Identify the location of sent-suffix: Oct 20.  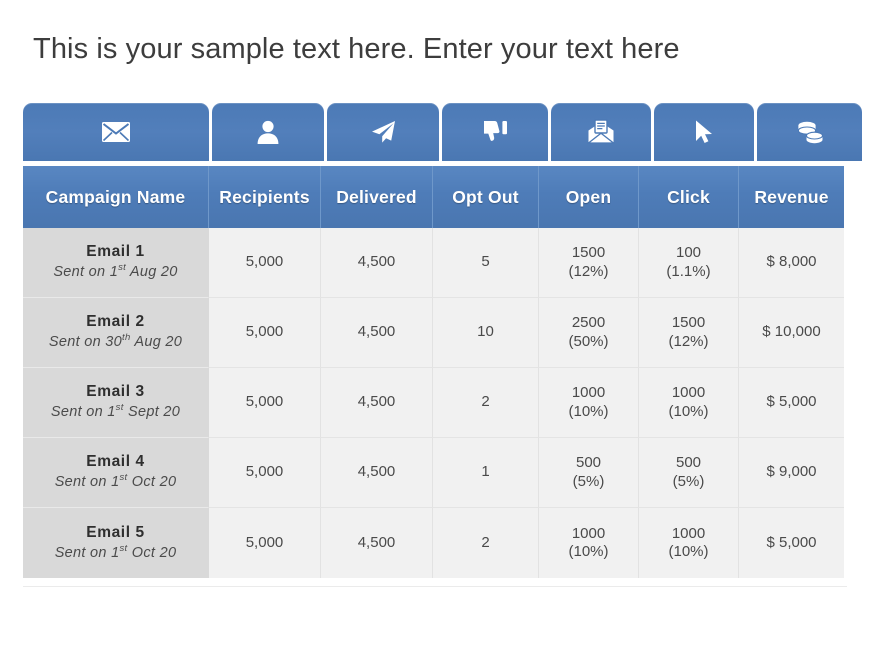
(152, 552).